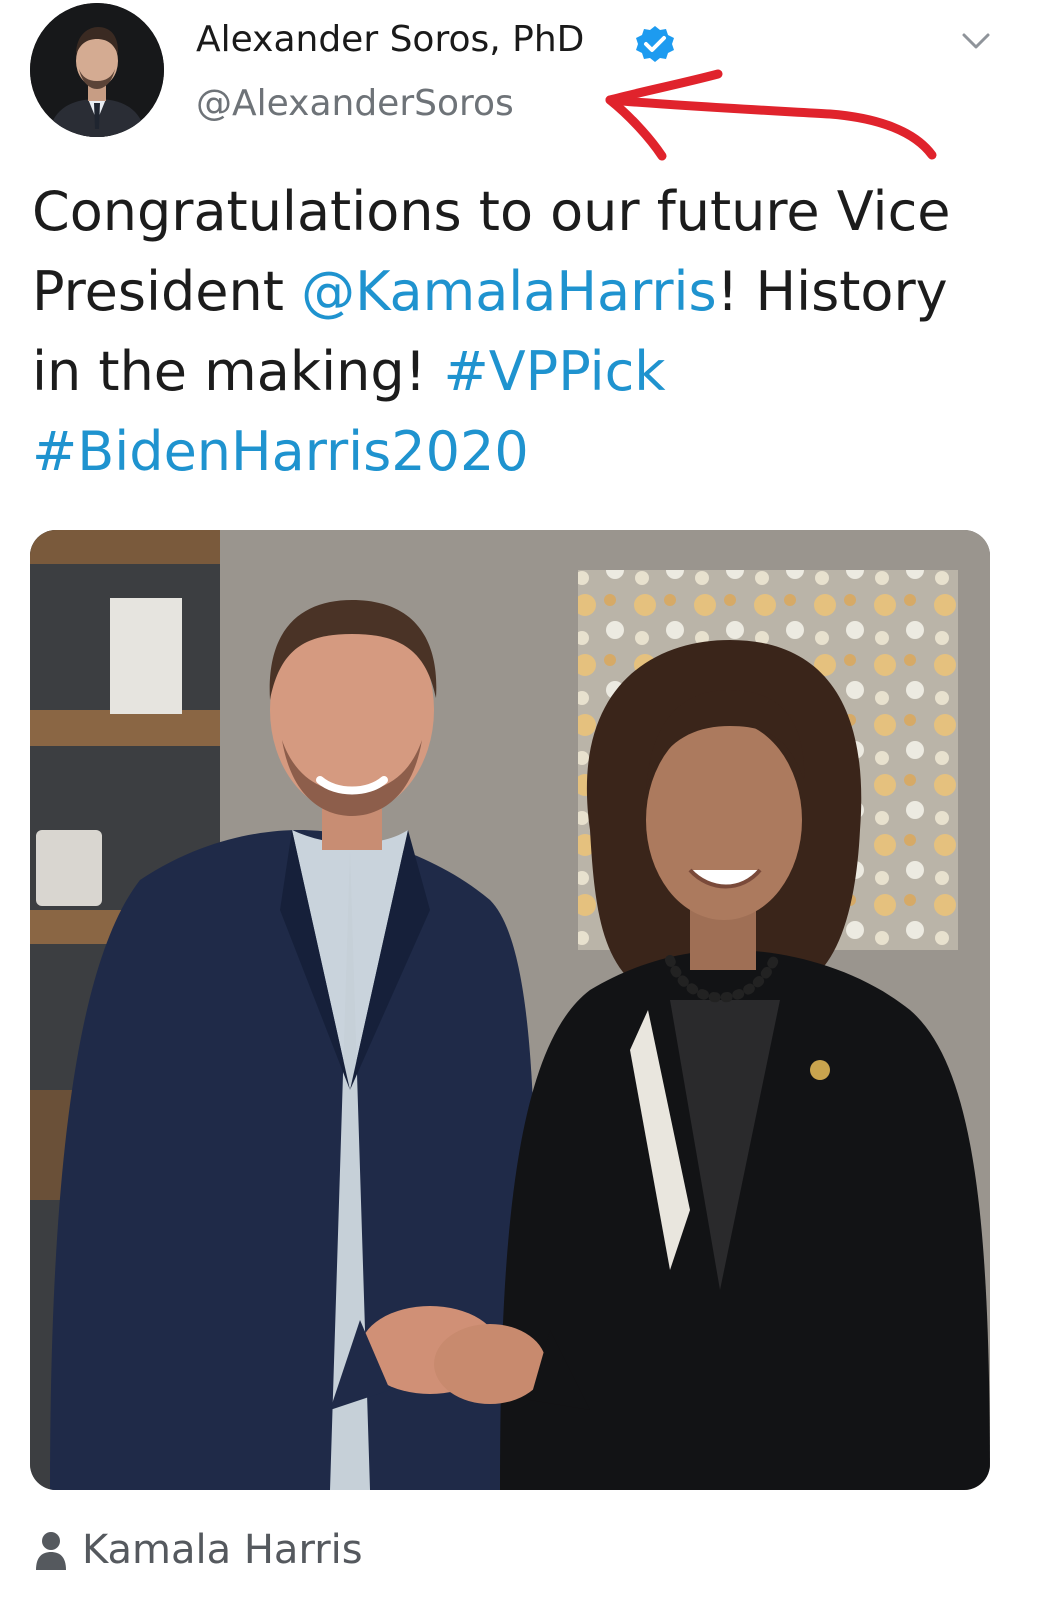 This screenshot has height=1600, width=1039. I want to click on hashtag-link-bidenharris2020: #BidenHarris2020, so click(280, 451).